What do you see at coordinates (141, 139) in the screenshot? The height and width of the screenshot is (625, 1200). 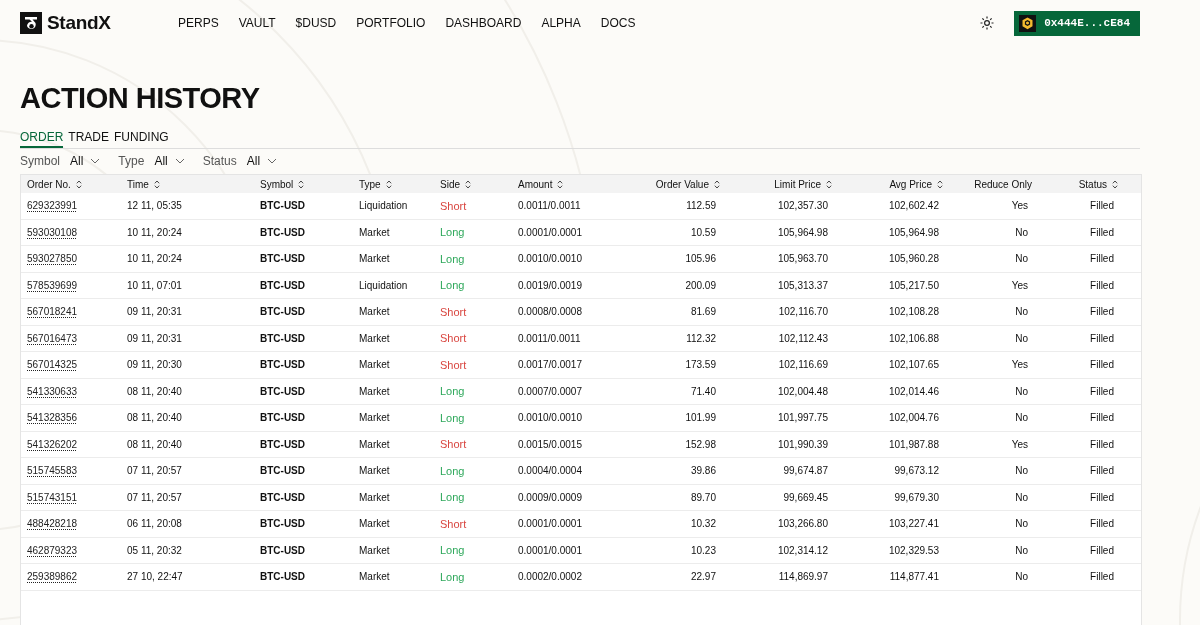 I see `tab: FUNDING` at bounding box center [141, 139].